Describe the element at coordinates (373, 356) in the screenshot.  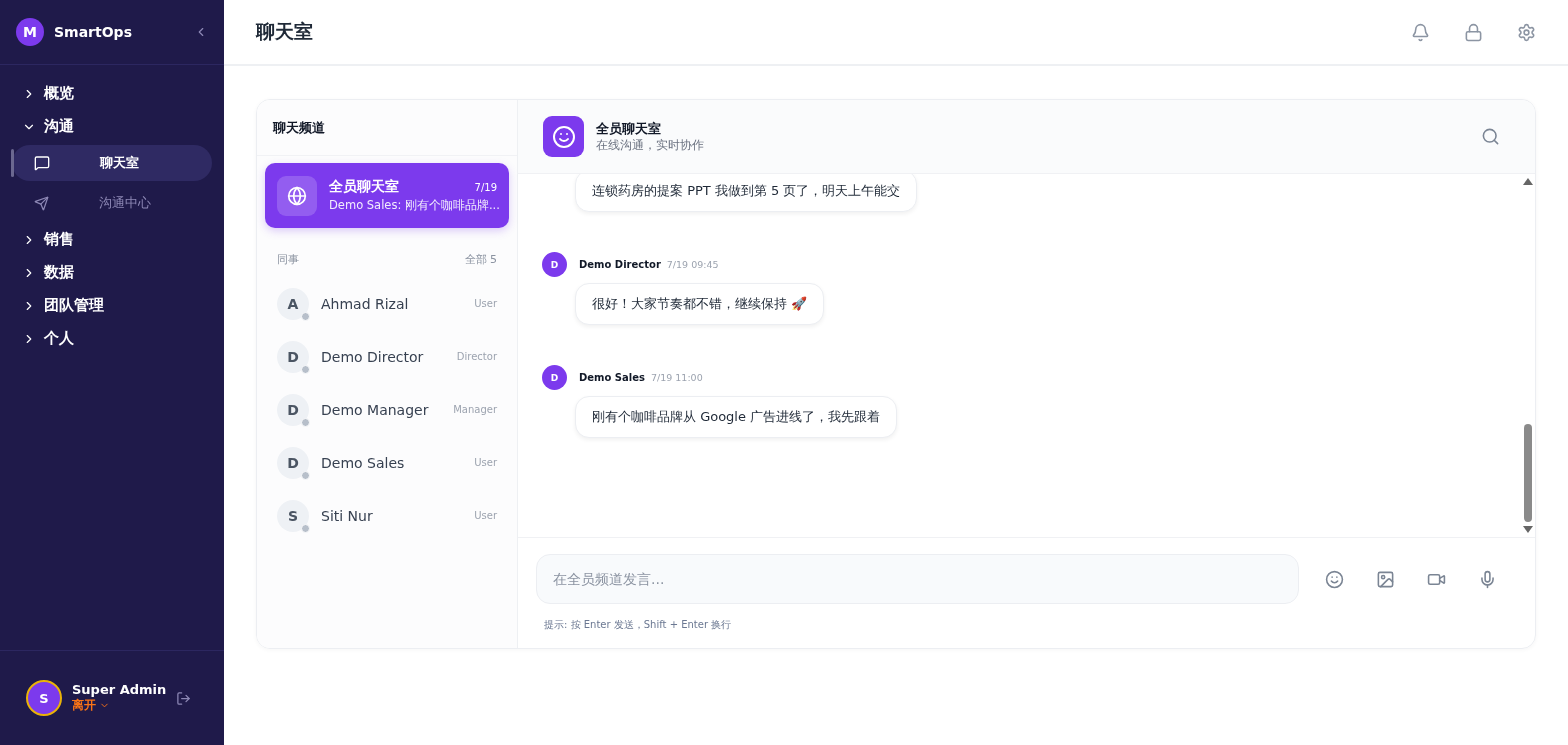
I see `colleague-name: Demo Director` at that location.